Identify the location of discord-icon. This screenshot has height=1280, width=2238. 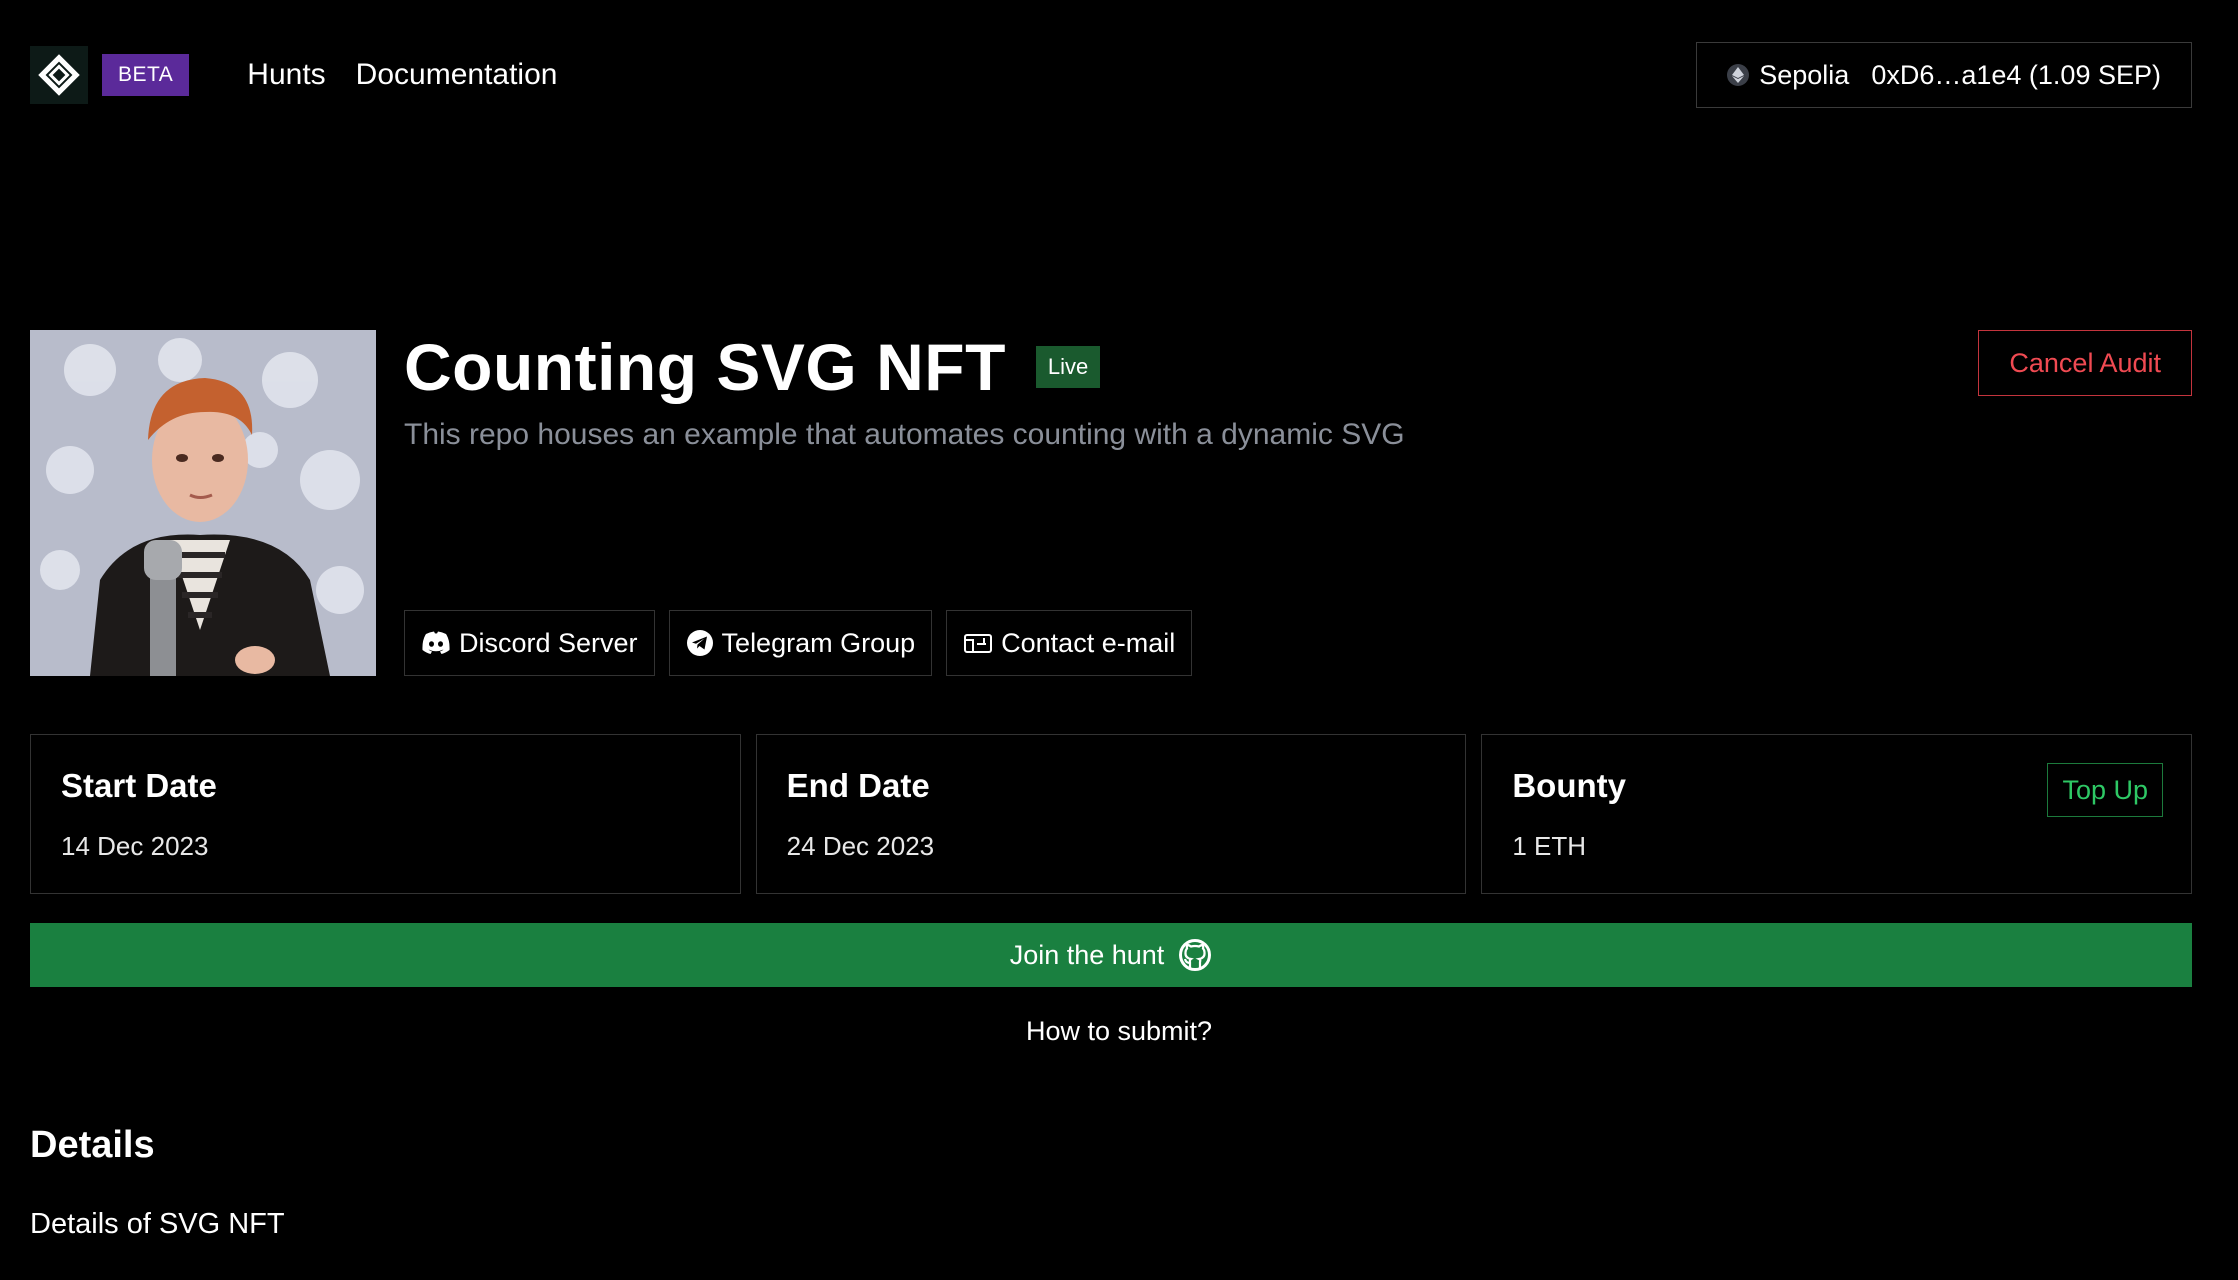
(436, 642).